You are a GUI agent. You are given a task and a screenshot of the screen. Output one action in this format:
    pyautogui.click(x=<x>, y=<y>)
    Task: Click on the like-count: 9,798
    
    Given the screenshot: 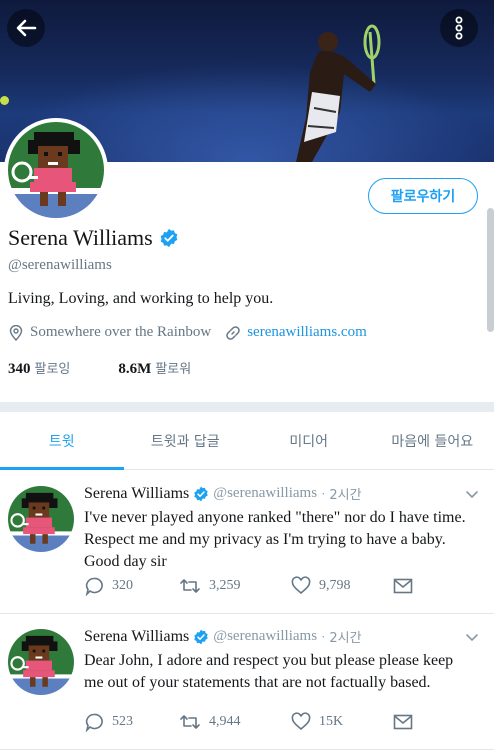 What is the action you would take?
    pyautogui.click(x=335, y=585)
    